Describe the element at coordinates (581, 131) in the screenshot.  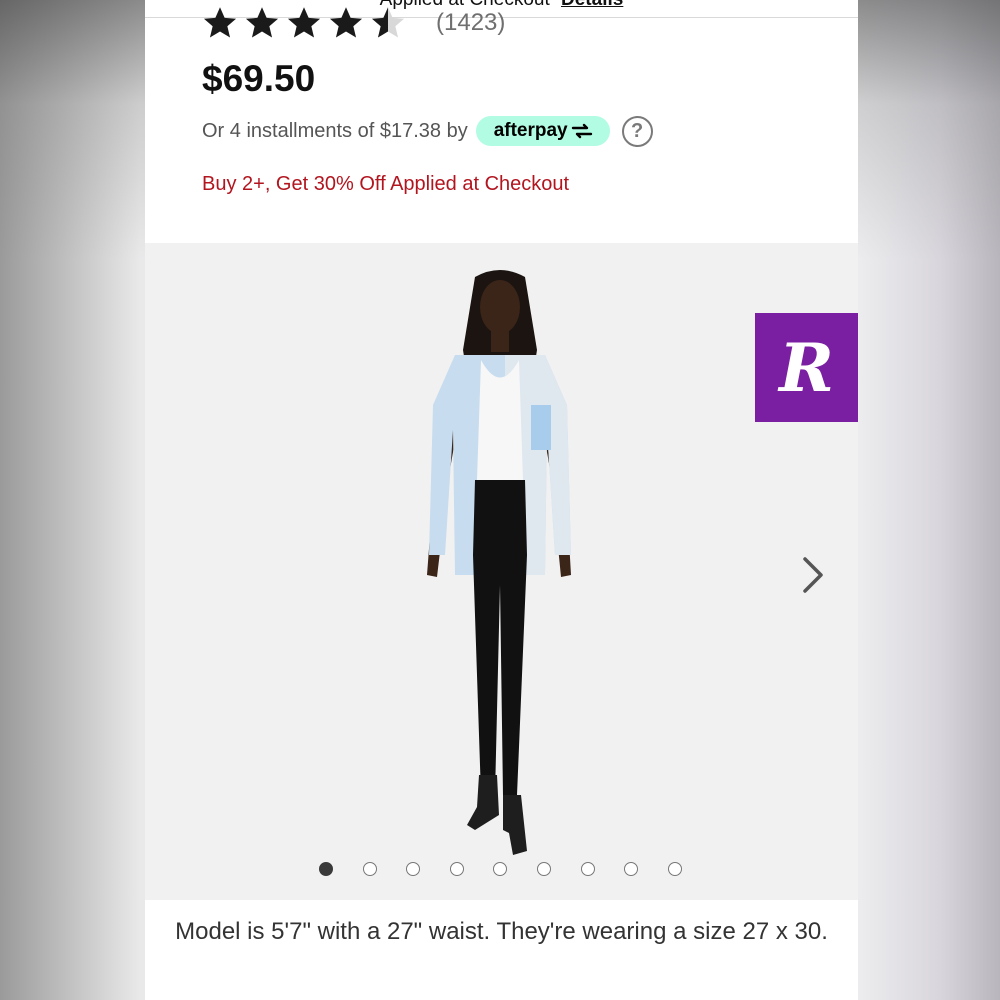
I see `afterpay-arrows-icon` at that location.